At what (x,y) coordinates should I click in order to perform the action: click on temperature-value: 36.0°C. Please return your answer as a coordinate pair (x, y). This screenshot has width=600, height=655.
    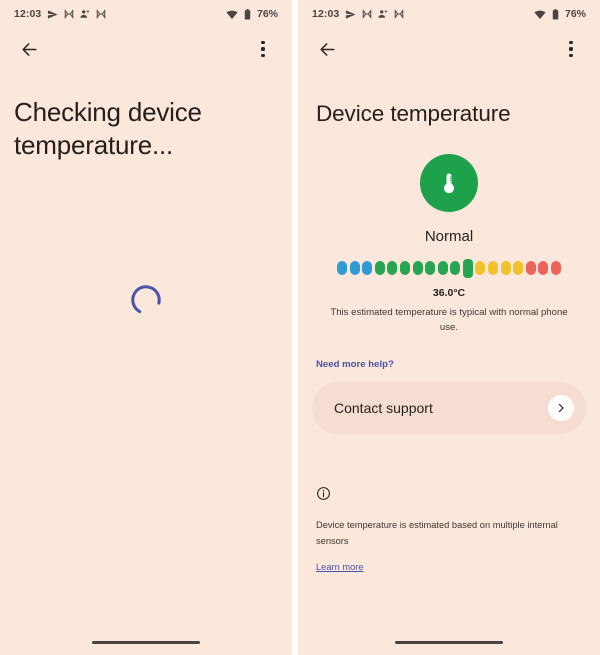
    Looking at the image, I should click on (449, 293).